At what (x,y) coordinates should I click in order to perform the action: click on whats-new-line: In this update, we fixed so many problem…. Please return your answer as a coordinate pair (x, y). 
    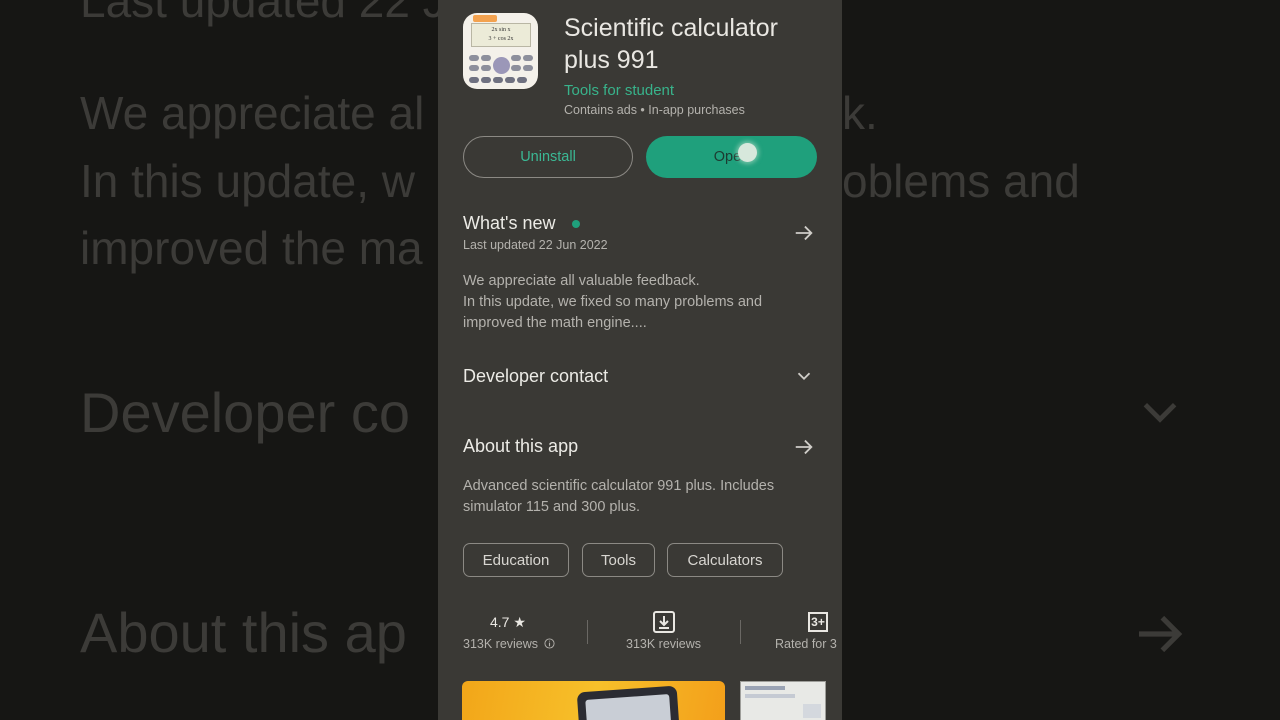
    Looking at the image, I should click on (613, 302).